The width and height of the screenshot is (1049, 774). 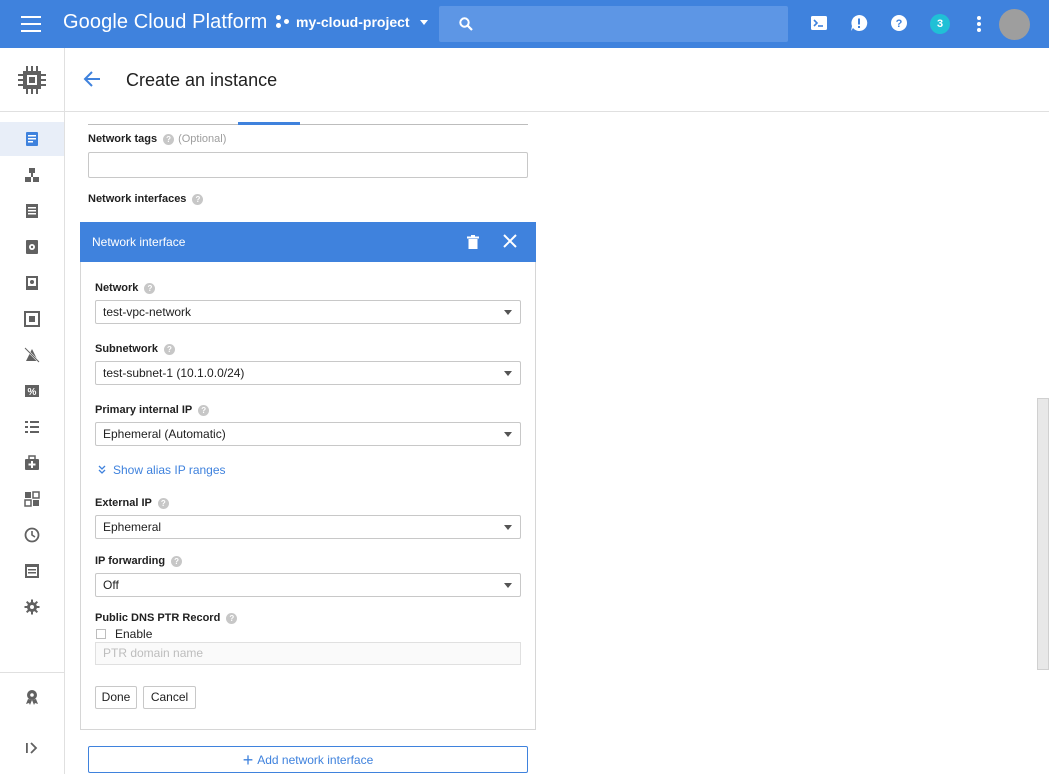 I want to click on add-interface-label: Add network interface, so click(x=315, y=759).